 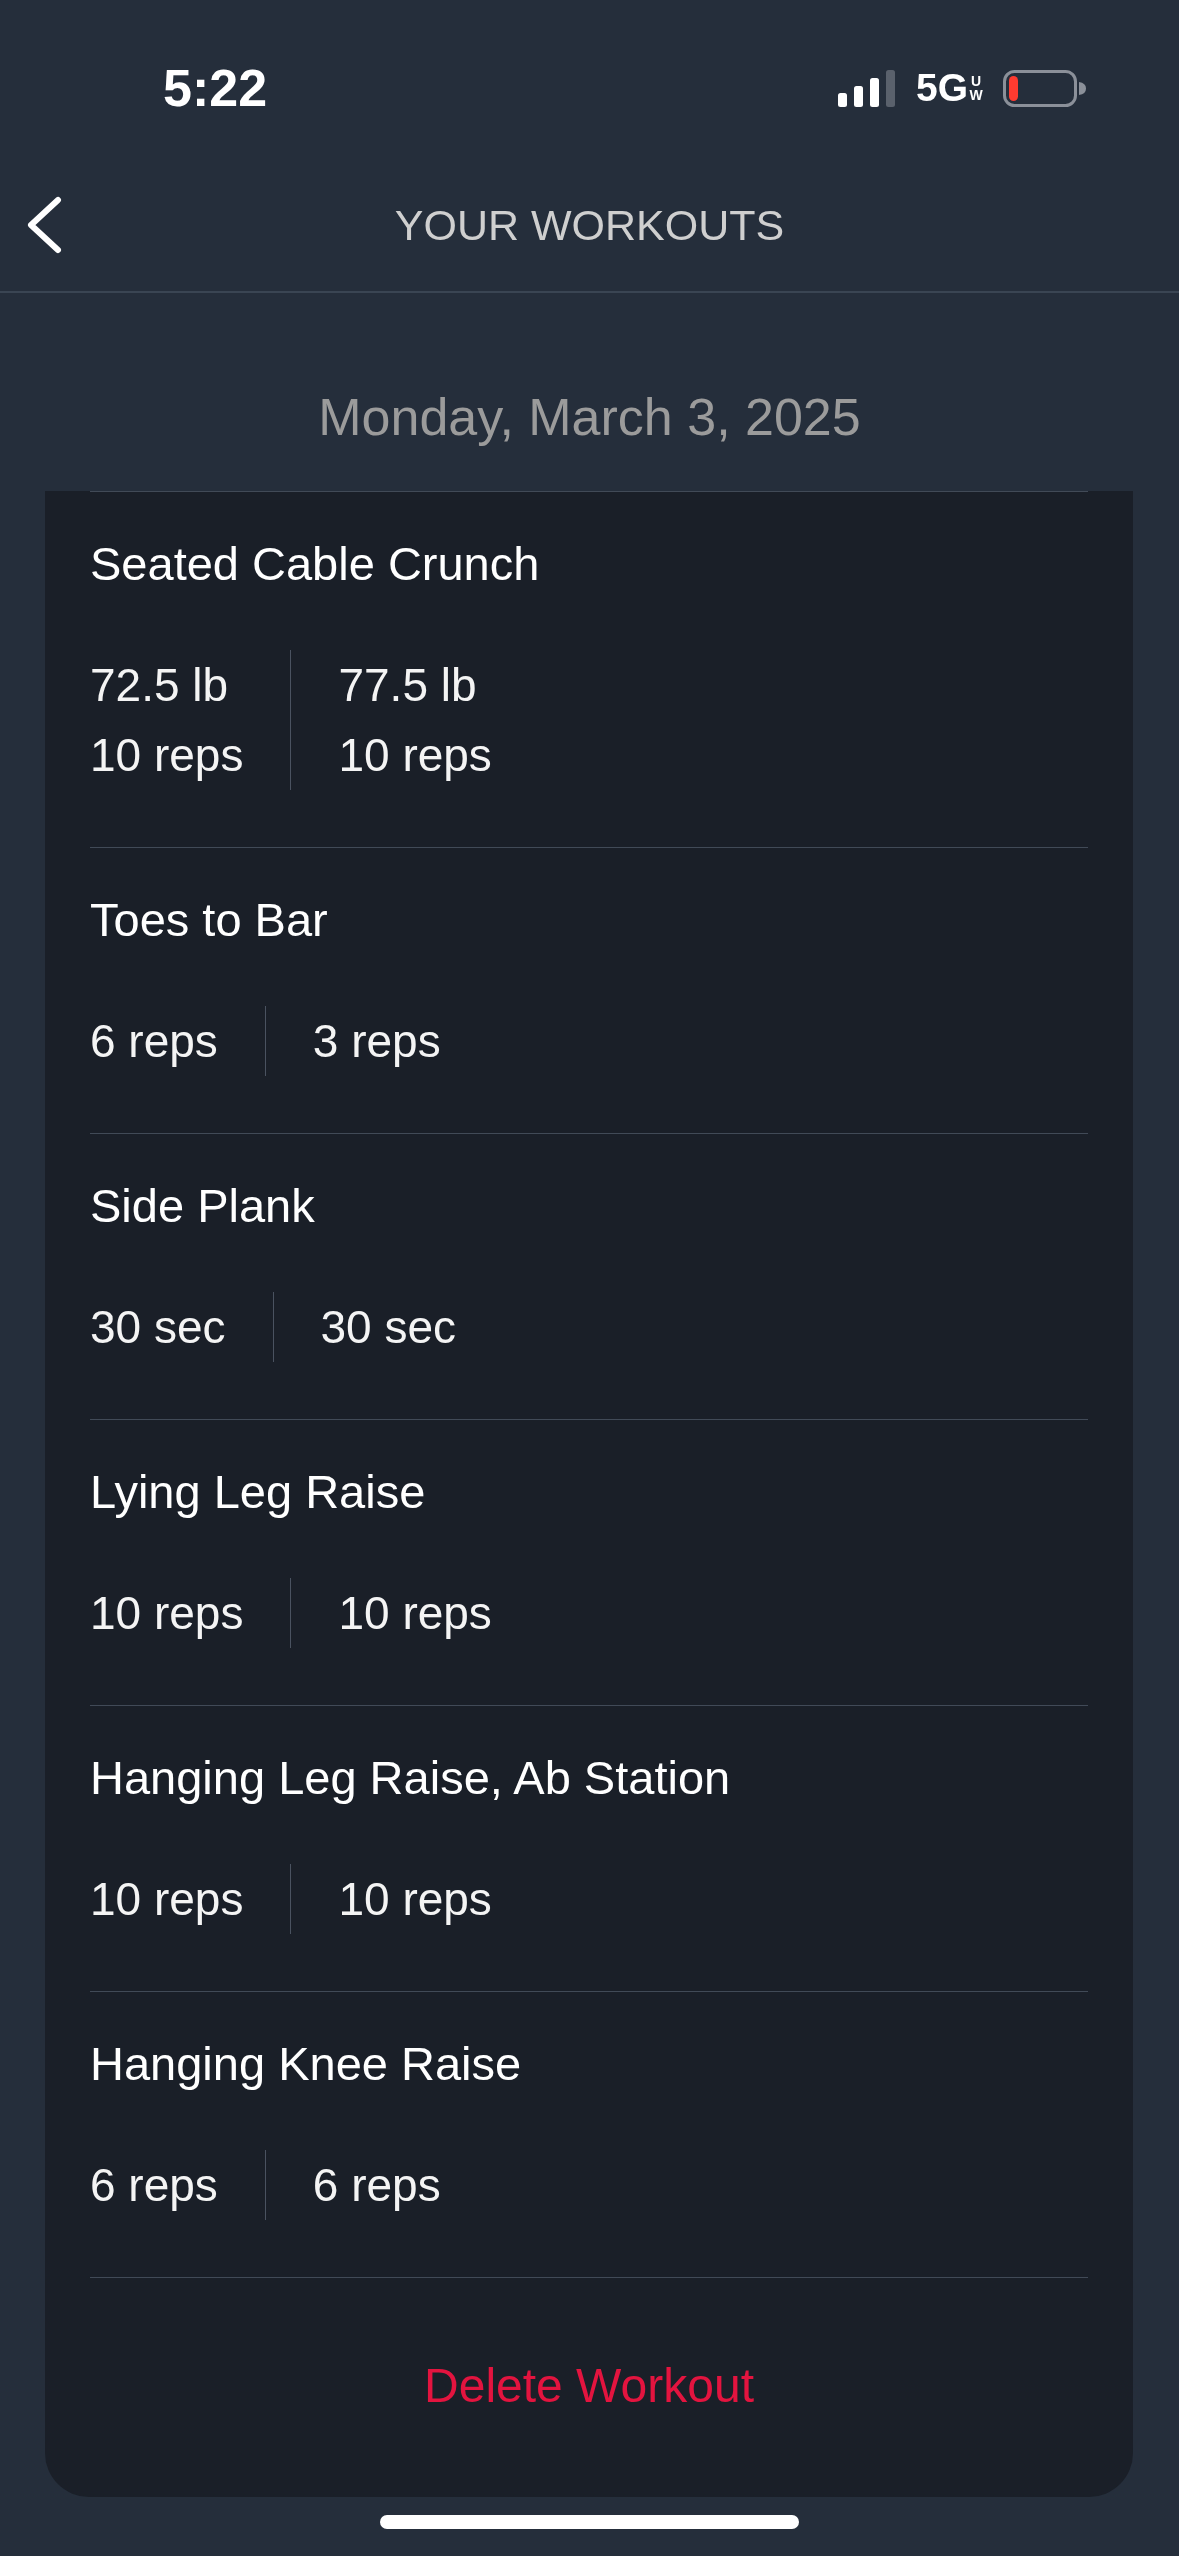 What do you see at coordinates (202, 1206) in the screenshot?
I see `exercise-name: Side Plank` at bounding box center [202, 1206].